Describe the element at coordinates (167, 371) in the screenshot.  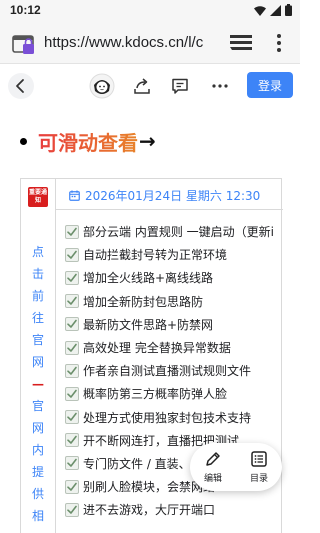
I see `list-item-text: 作者亲自测试直播测试规则文件` at that location.